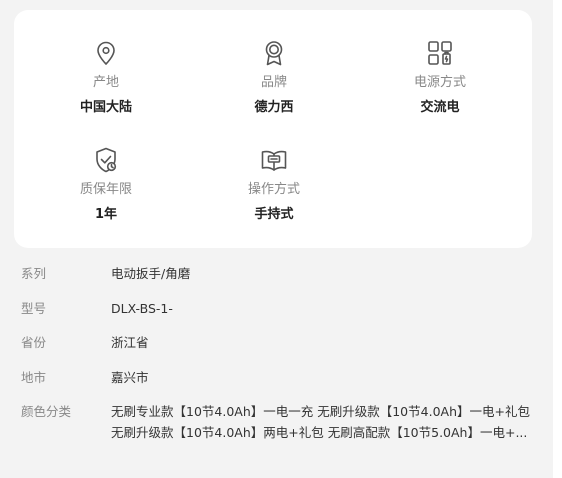  Describe the element at coordinates (439, 82) in the screenshot. I see `attribute-label: 电源方式` at that location.